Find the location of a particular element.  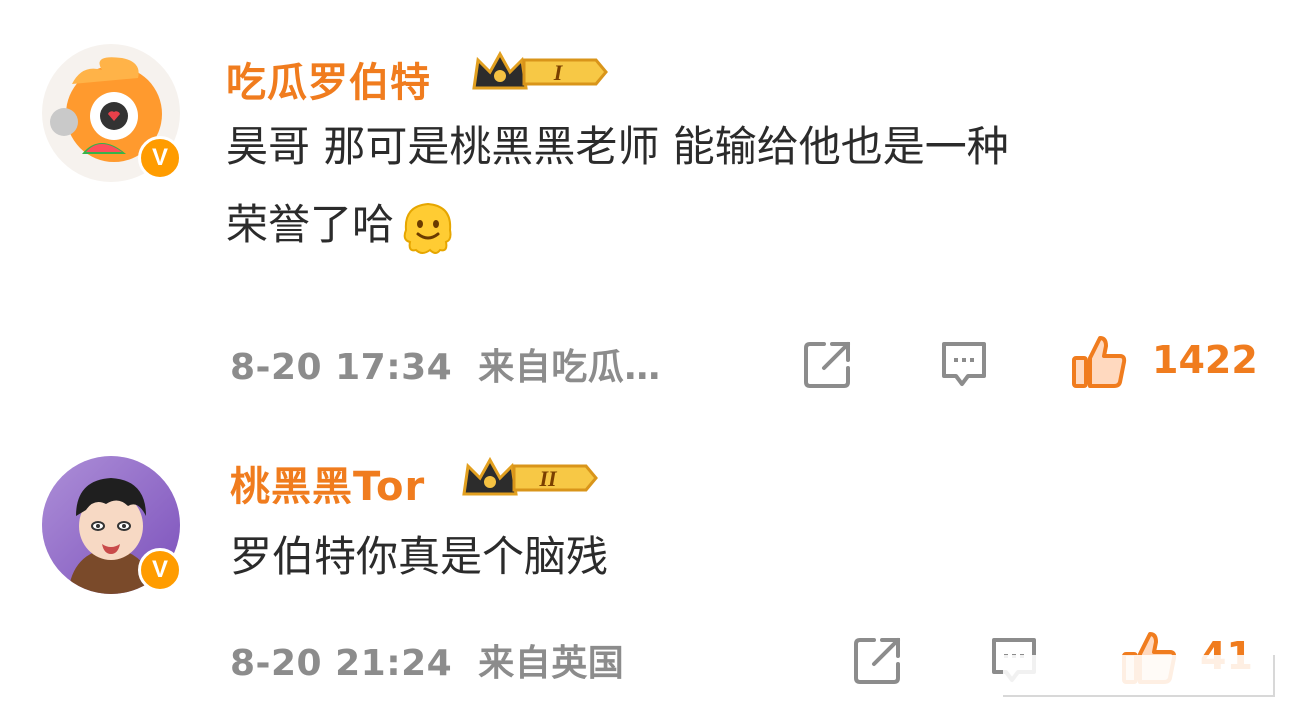

rank-crown-badge: I is located at coordinates (540, 70).